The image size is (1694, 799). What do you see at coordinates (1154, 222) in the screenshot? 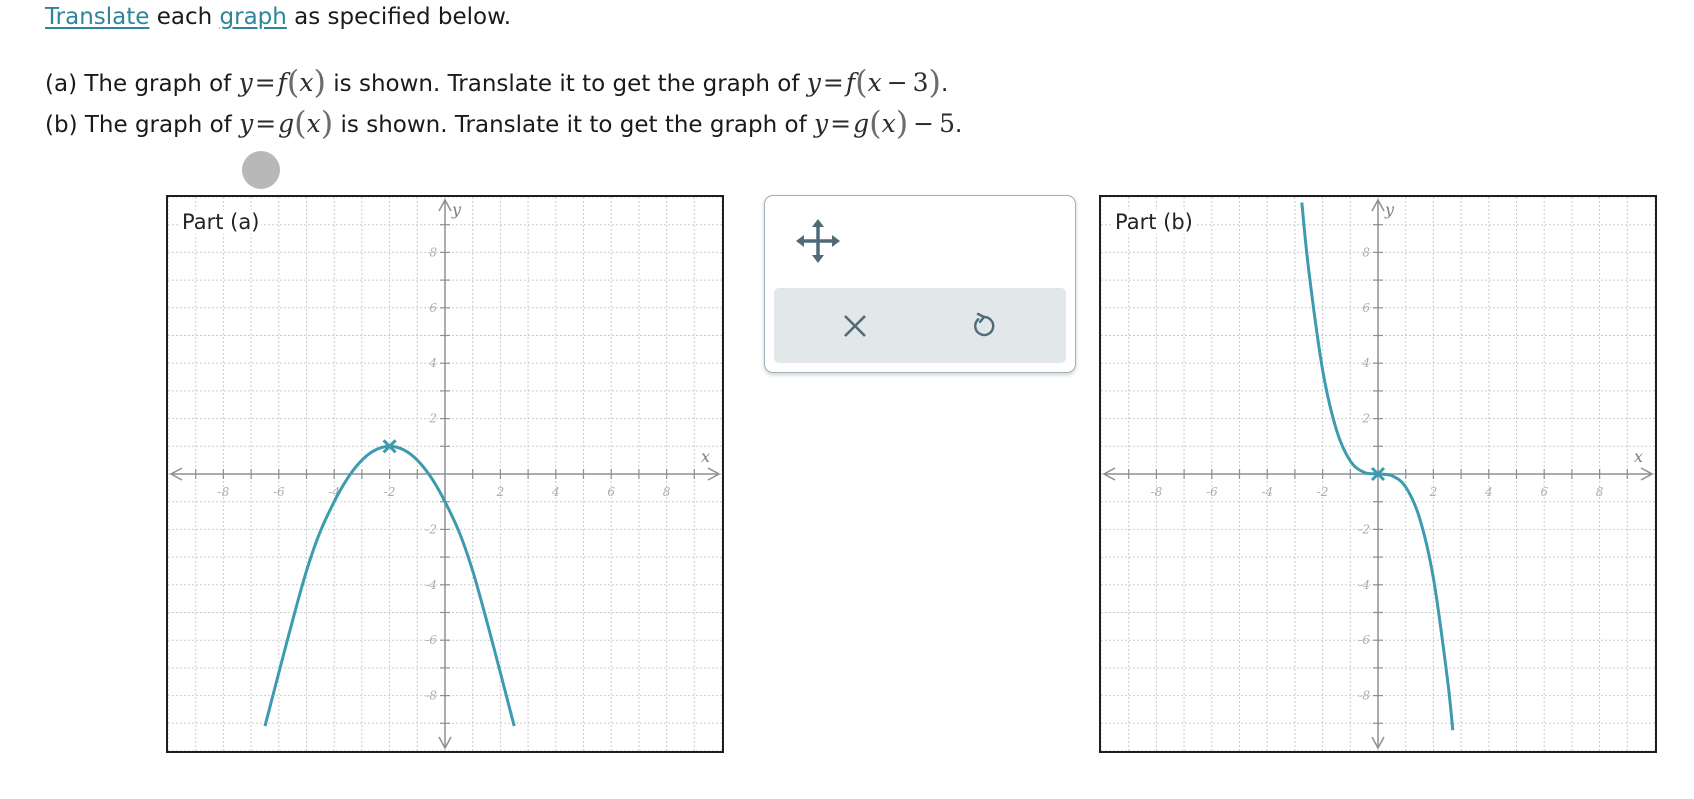
I see `graph-part-b-label: Part (b)` at bounding box center [1154, 222].